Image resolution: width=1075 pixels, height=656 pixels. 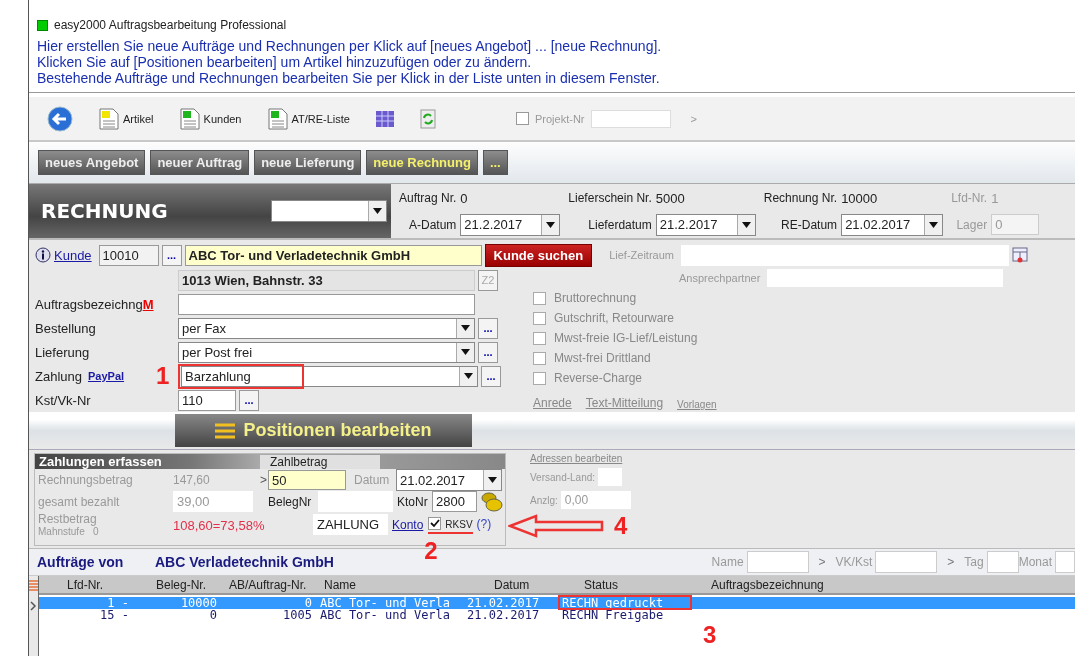 What do you see at coordinates (459, 524) in the screenshot?
I see `rksv-label: RKSV` at bounding box center [459, 524].